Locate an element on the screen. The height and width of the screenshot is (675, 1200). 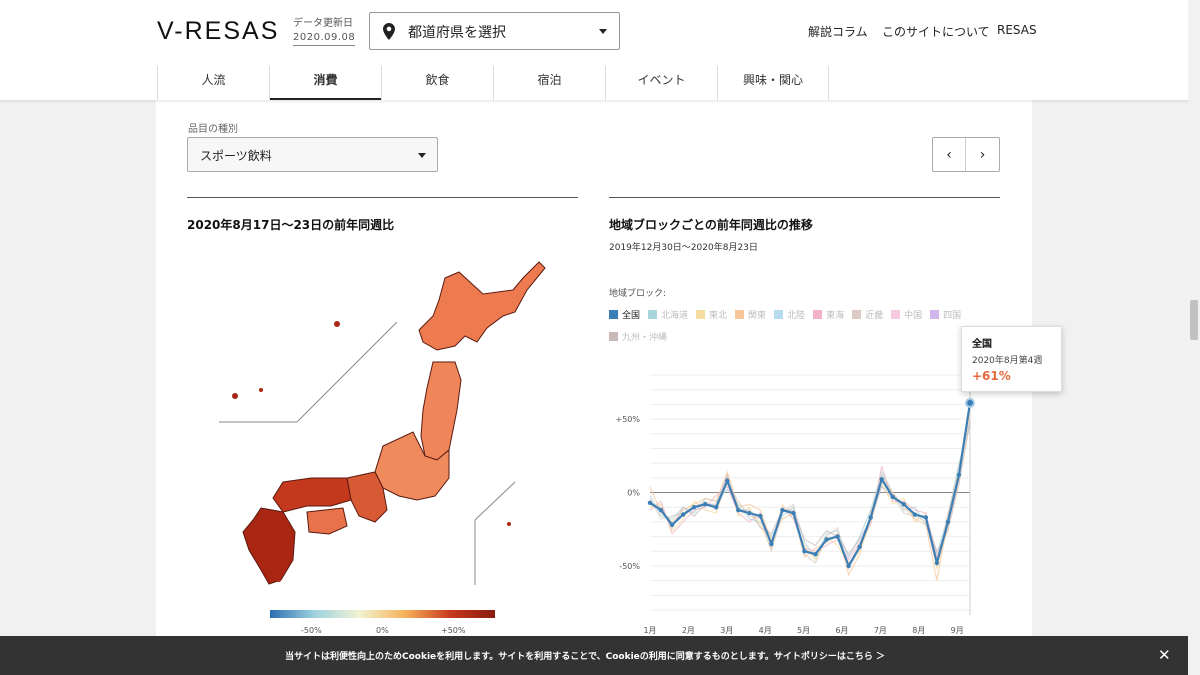
legend-label-text: 全国 is located at coordinates (631, 316).